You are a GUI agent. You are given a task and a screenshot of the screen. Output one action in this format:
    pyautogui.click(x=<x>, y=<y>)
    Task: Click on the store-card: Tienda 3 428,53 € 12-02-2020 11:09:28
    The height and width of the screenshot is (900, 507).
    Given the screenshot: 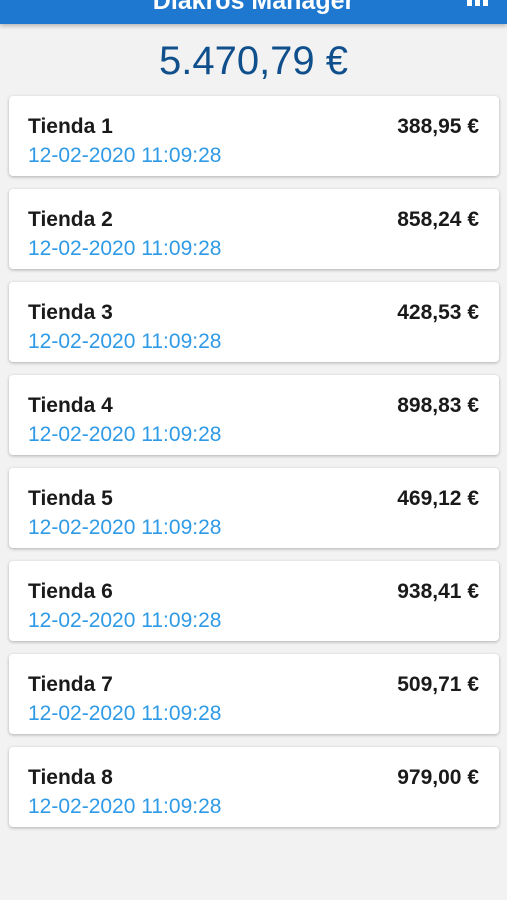 What is the action you would take?
    pyautogui.click(x=254, y=322)
    